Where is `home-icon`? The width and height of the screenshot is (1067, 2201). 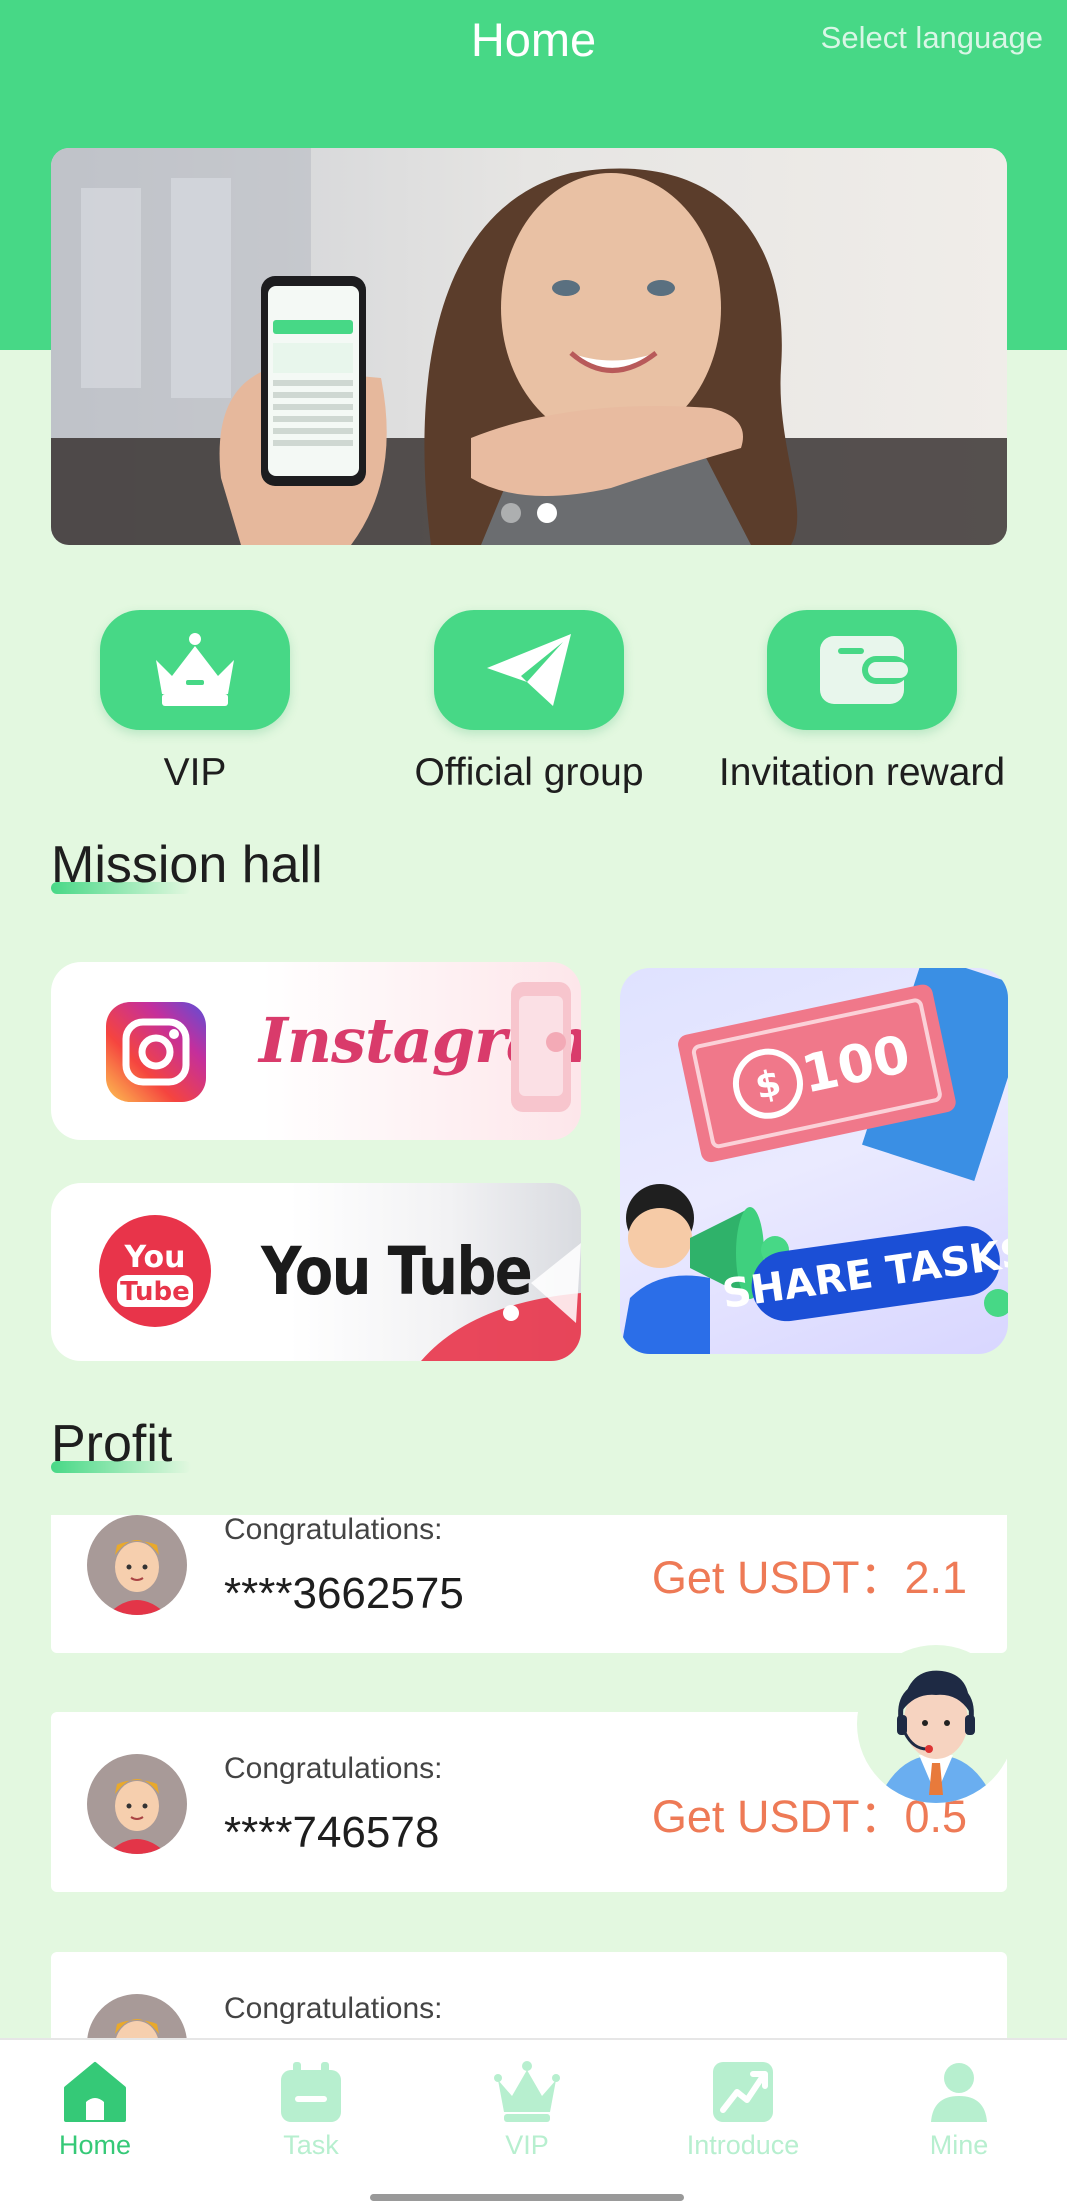
home-icon is located at coordinates (95, 2092).